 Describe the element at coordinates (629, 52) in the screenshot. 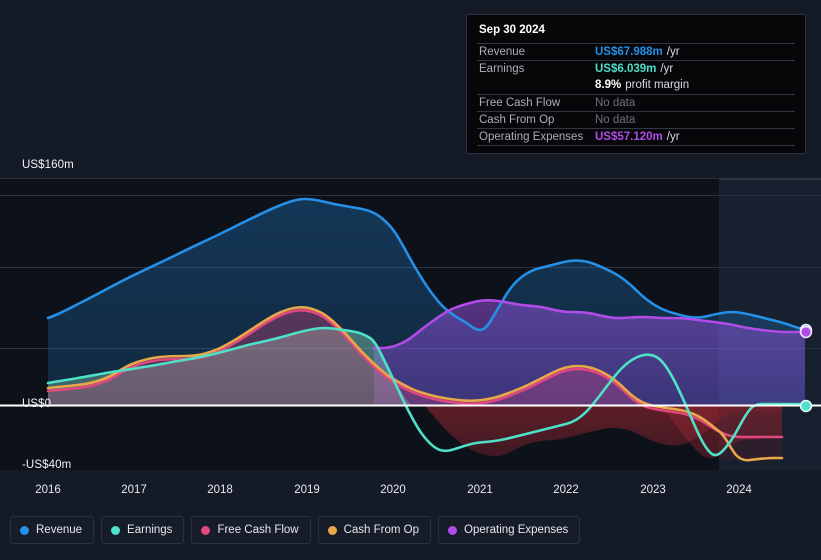

I see `tooltip-value-revenue: US$67.988m` at that location.